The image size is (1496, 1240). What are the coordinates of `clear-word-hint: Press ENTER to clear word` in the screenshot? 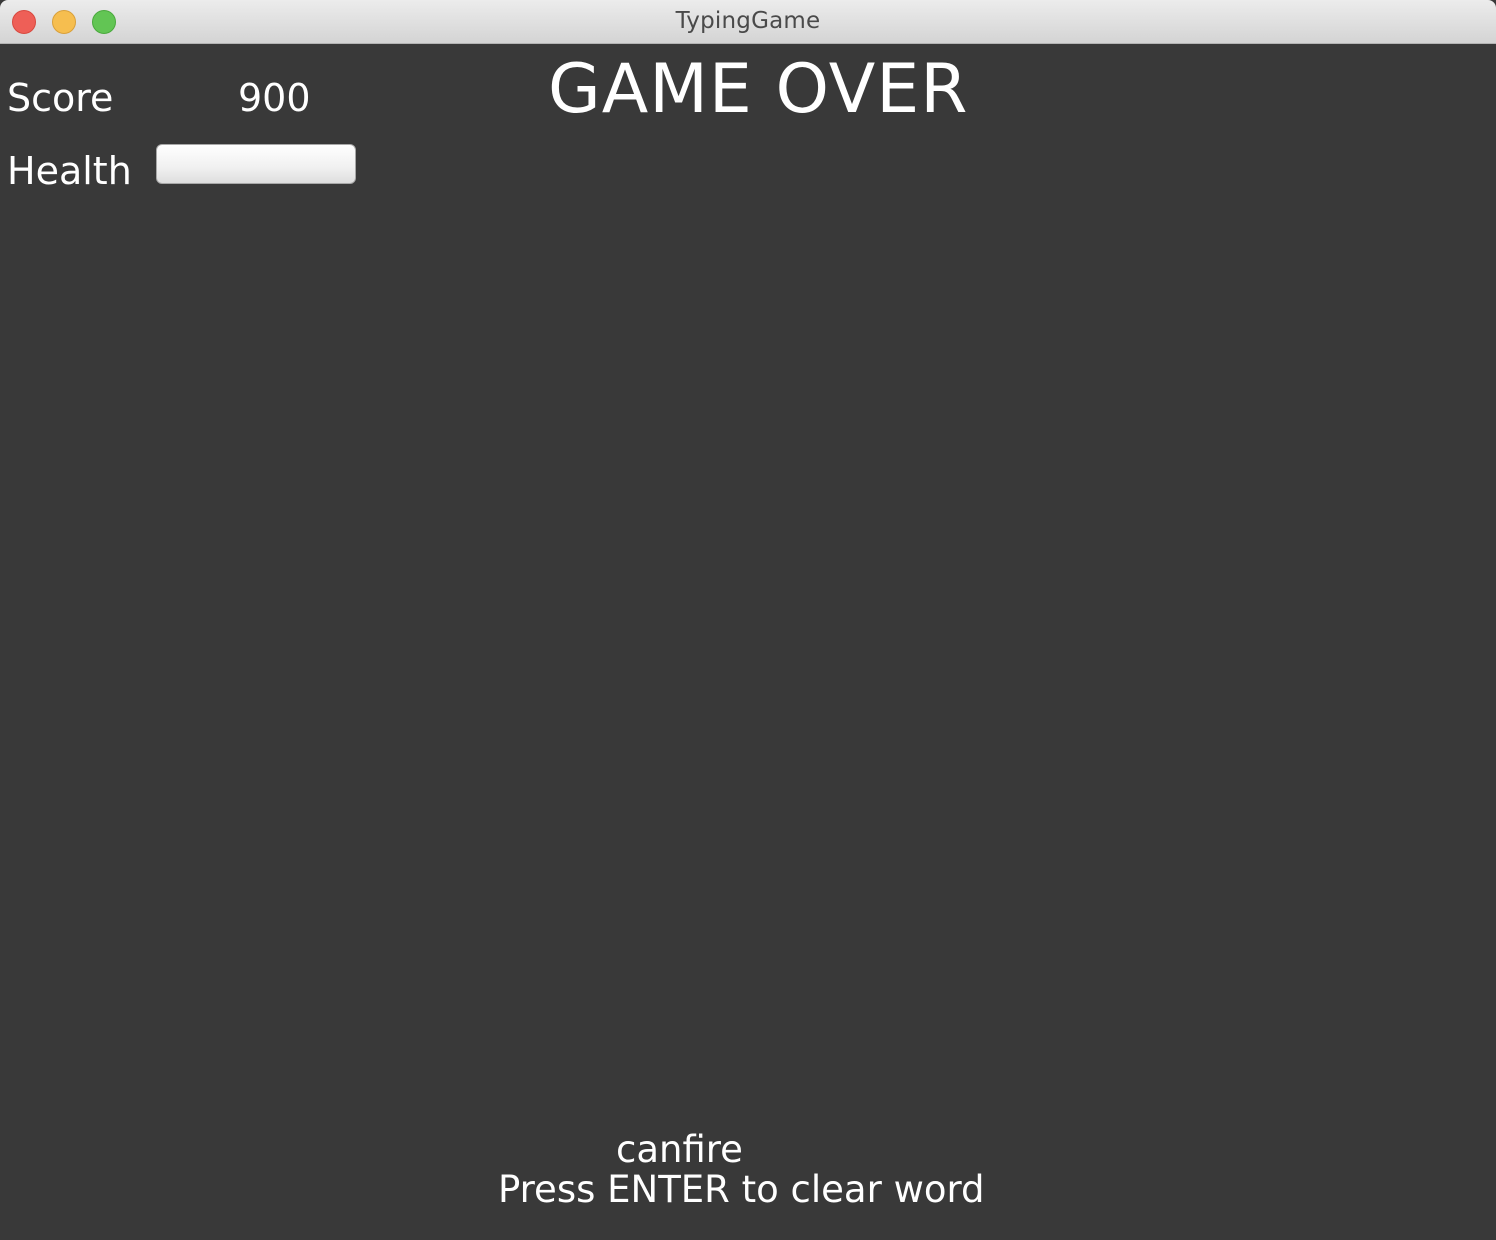 It's located at (741, 1189).